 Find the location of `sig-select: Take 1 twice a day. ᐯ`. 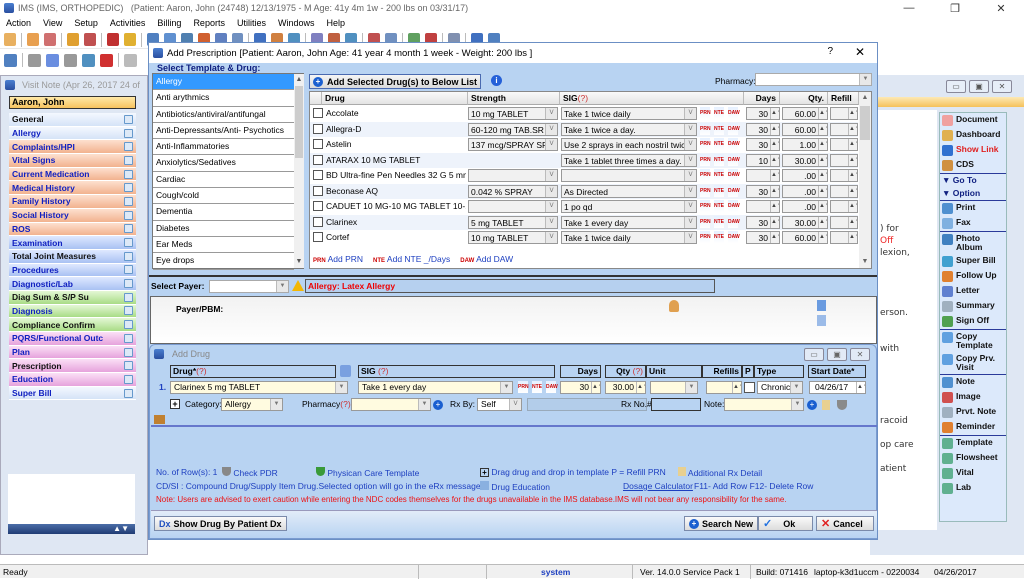

sig-select: Take 1 twice a day. ᐯ is located at coordinates (629, 129).